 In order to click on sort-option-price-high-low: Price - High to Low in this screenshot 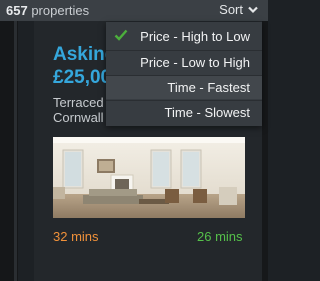, I will do `click(184, 37)`.